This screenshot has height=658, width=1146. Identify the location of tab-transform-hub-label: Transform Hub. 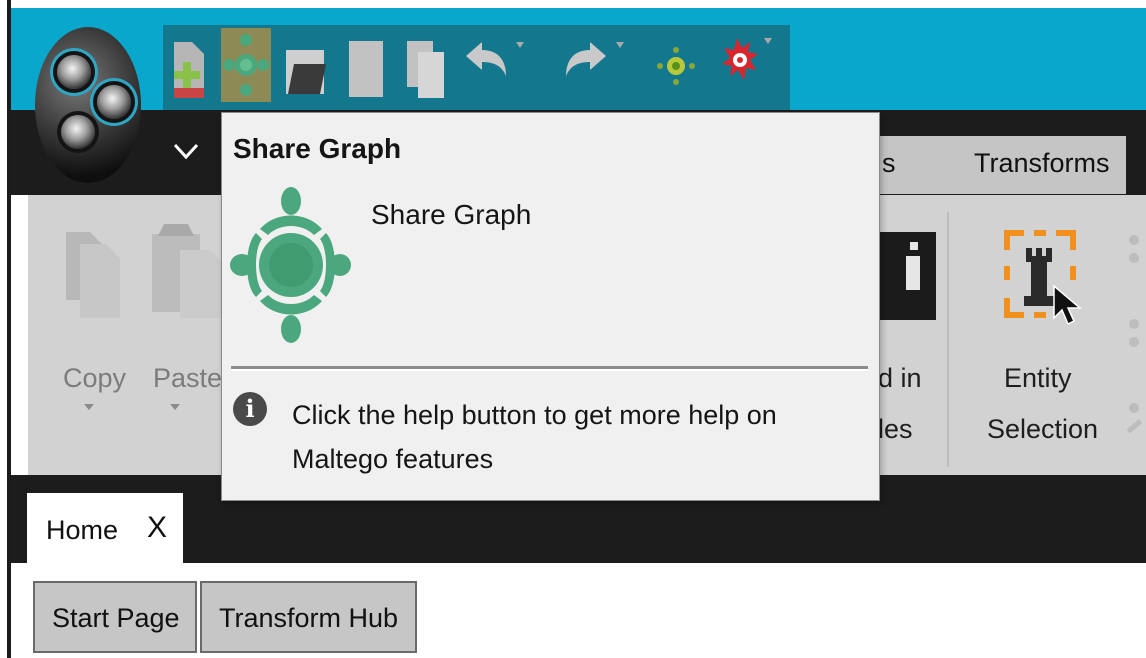
(309, 618).